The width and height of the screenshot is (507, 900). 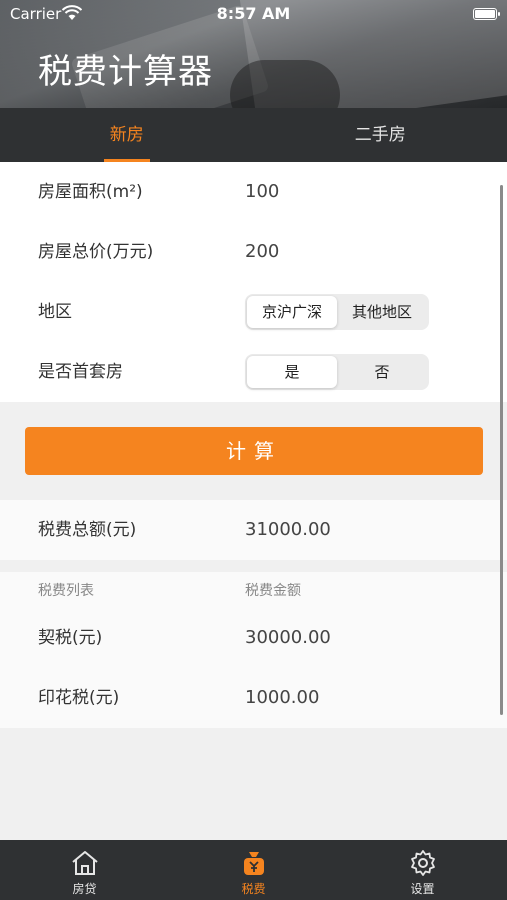 What do you see at coordinates (501, 450) in the screenshot?
I see `scrollbar` at bounding box center [501, 450].